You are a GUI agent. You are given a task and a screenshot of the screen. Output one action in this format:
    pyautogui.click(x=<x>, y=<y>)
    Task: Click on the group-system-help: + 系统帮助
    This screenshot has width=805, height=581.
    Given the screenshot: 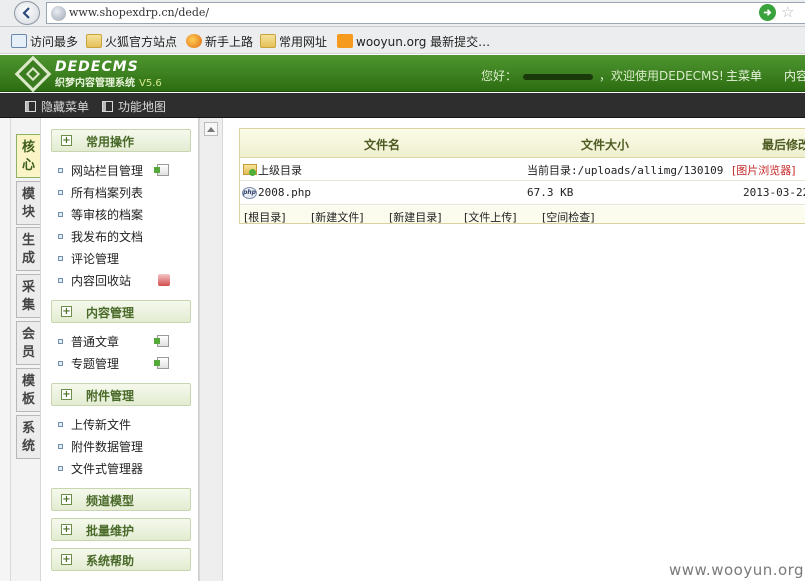 What is the action you would take?
    pyautogui.click(x=121, y=559)
    